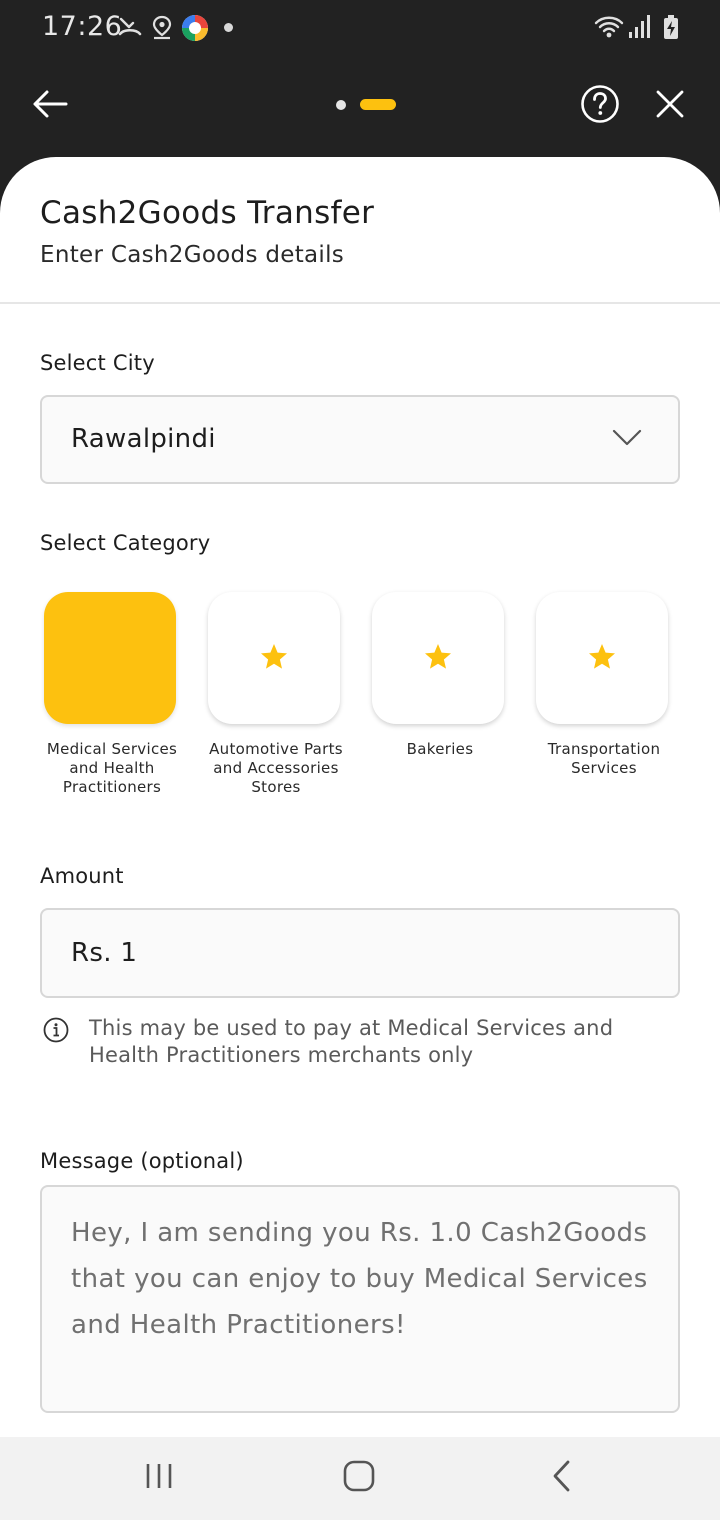 The image size is (720, 1520). What do you see at coordinates (207, 213) in the screenshot?
I see `page-title: Cash2Goods Transfer` at bounding box center [207, 213].